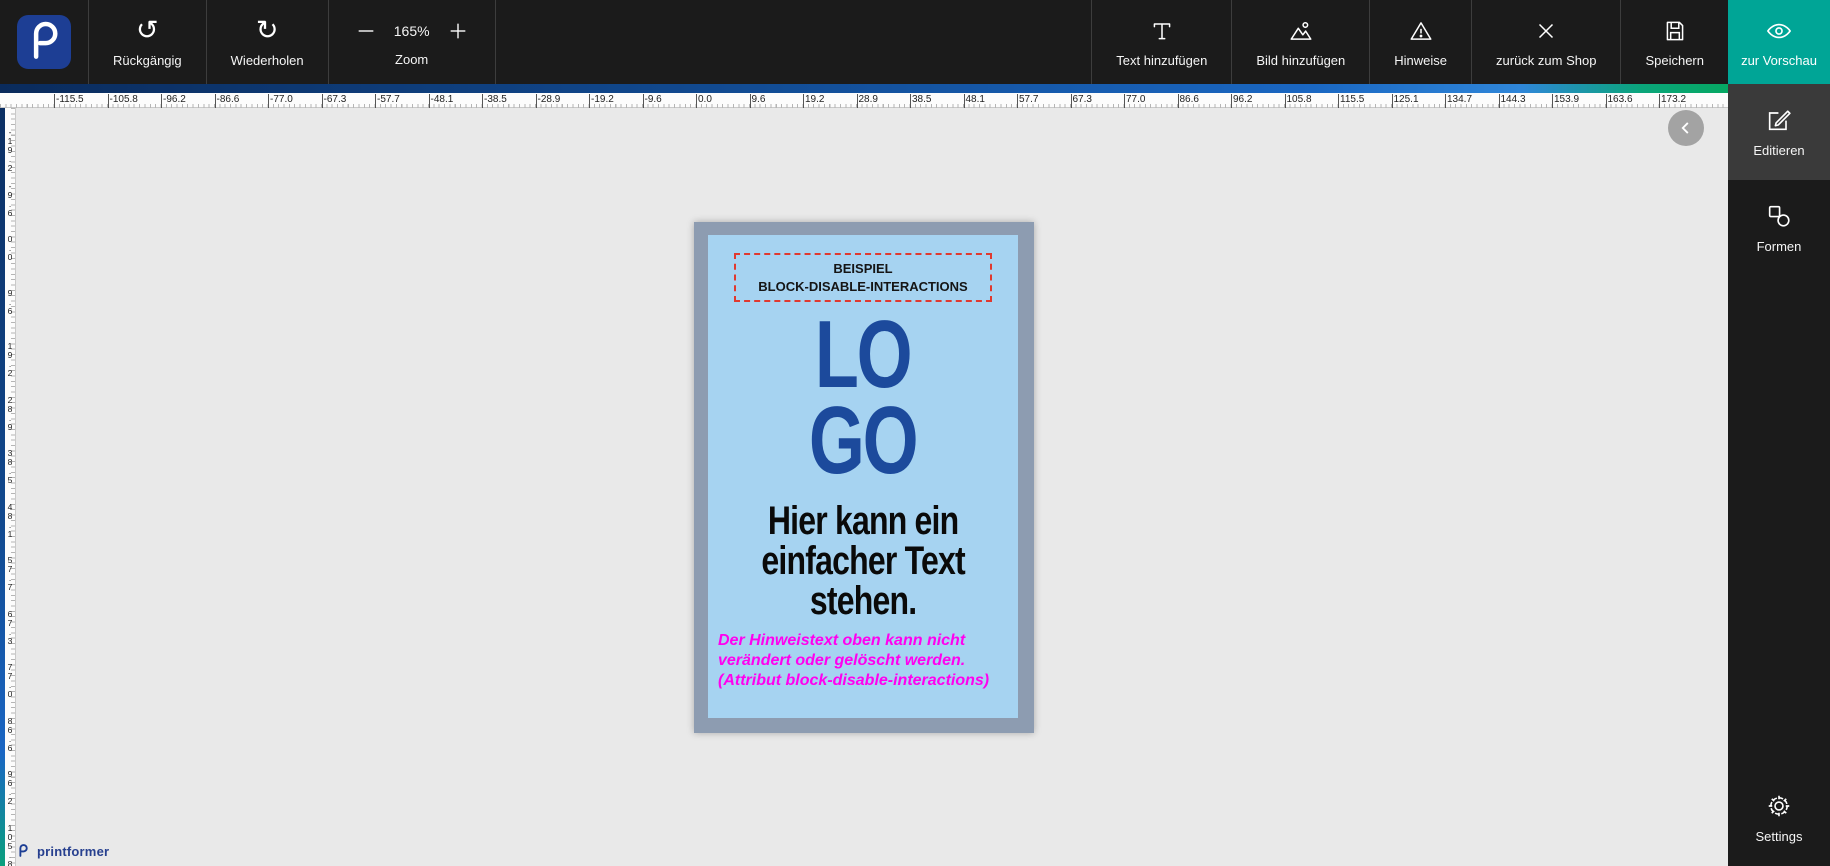 Image resolution: width=1830 pixels, height=866 pixels. Describe the element at coordinates (1779, 216) in the screenshot. I see `shapes-icon` at that location.